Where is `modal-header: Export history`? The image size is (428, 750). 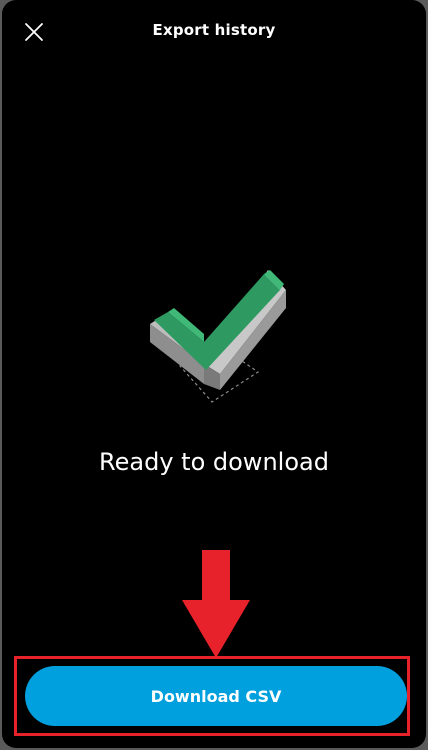 modal-header: Export history is located at coordinates (214, 31).